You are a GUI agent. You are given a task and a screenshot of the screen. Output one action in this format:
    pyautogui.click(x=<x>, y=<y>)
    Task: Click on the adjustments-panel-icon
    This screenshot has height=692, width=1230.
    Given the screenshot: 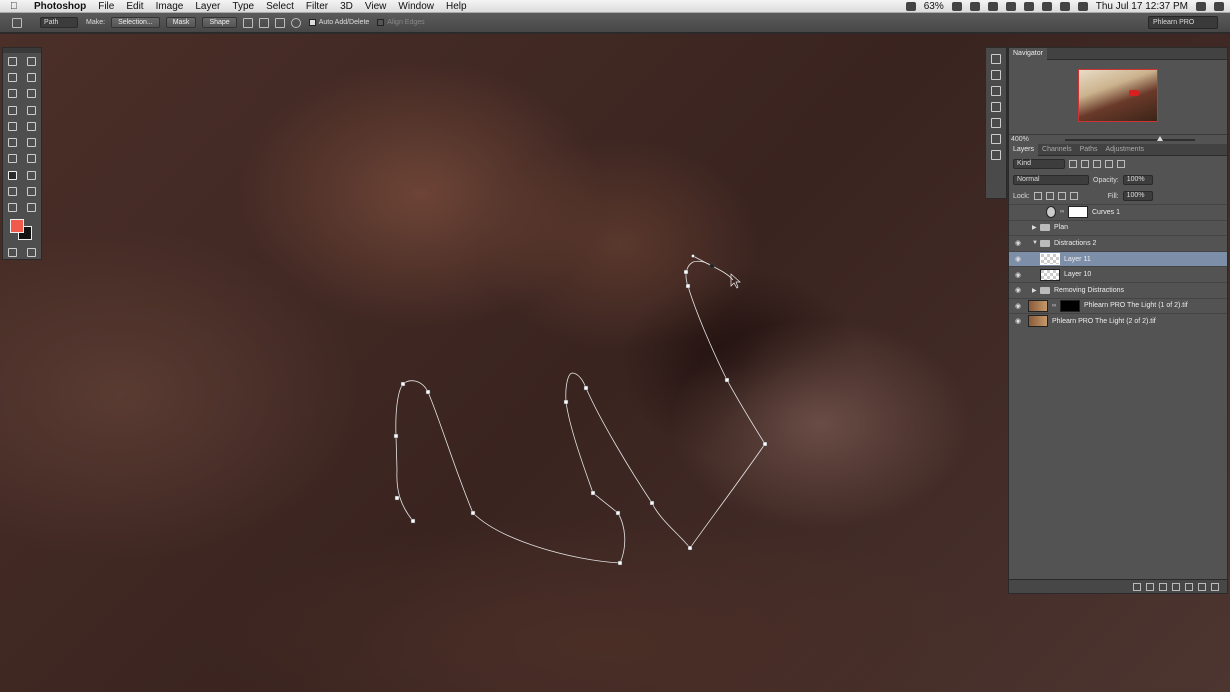 What is the action you would take?
    pyautogui.click(x=996, y=91)
    